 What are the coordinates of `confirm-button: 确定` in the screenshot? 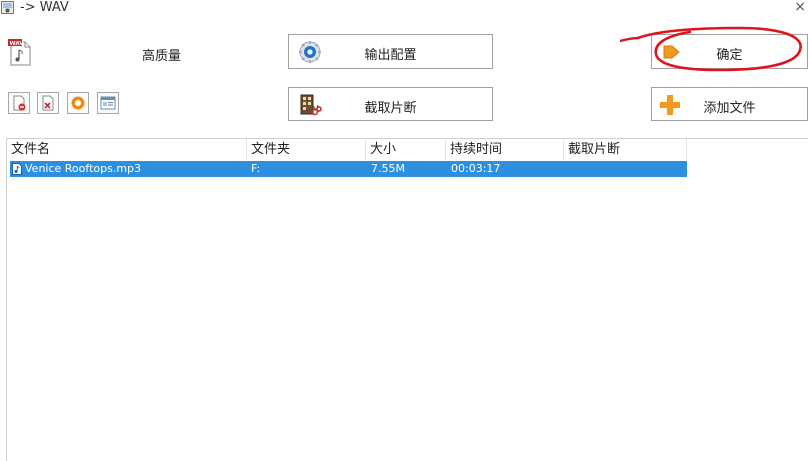 It's located at (729, 51).